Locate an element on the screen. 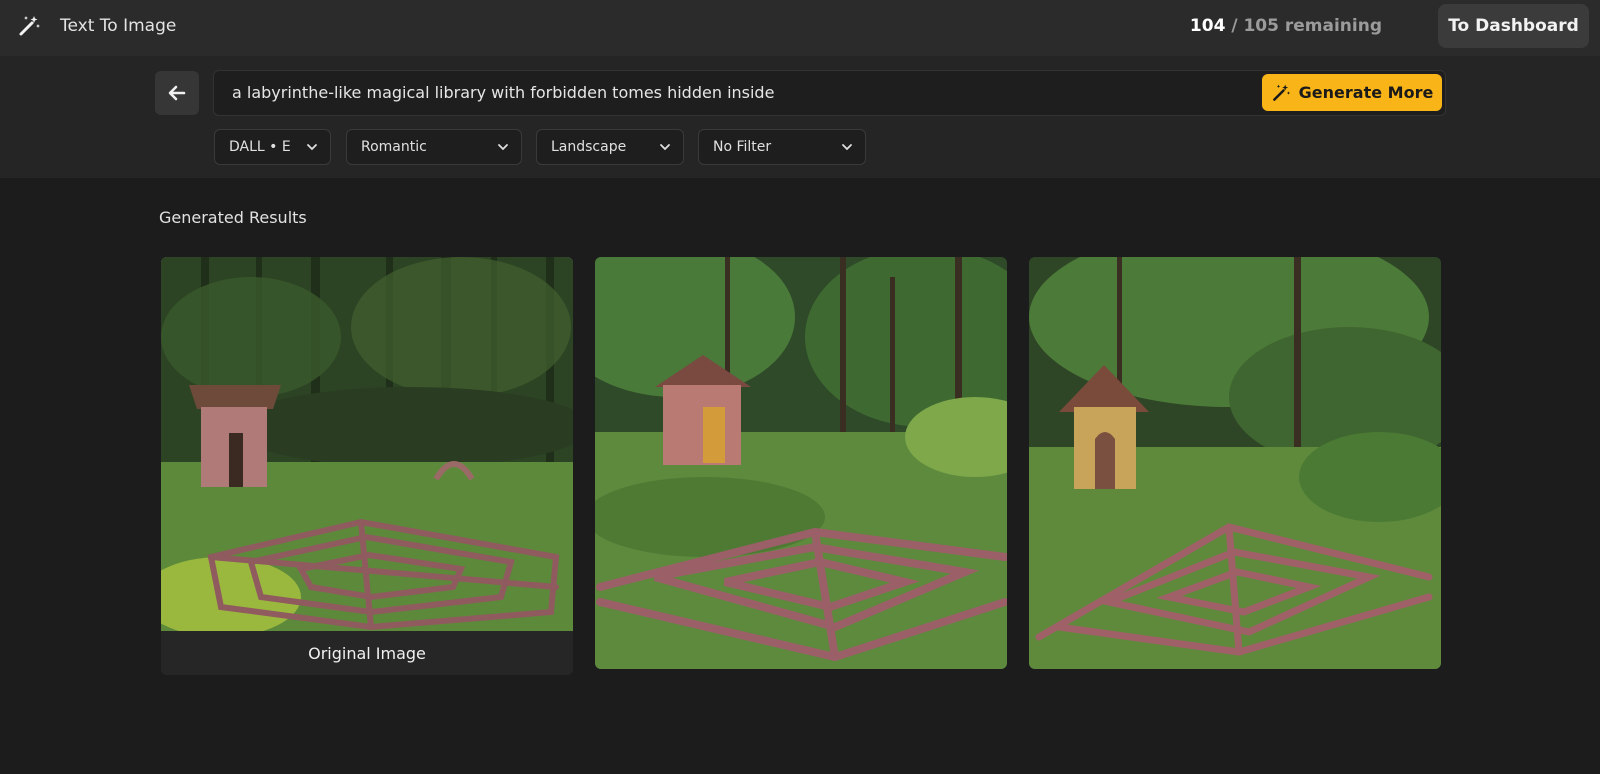  arrow-left-icon is located at coordinates (177, 93).